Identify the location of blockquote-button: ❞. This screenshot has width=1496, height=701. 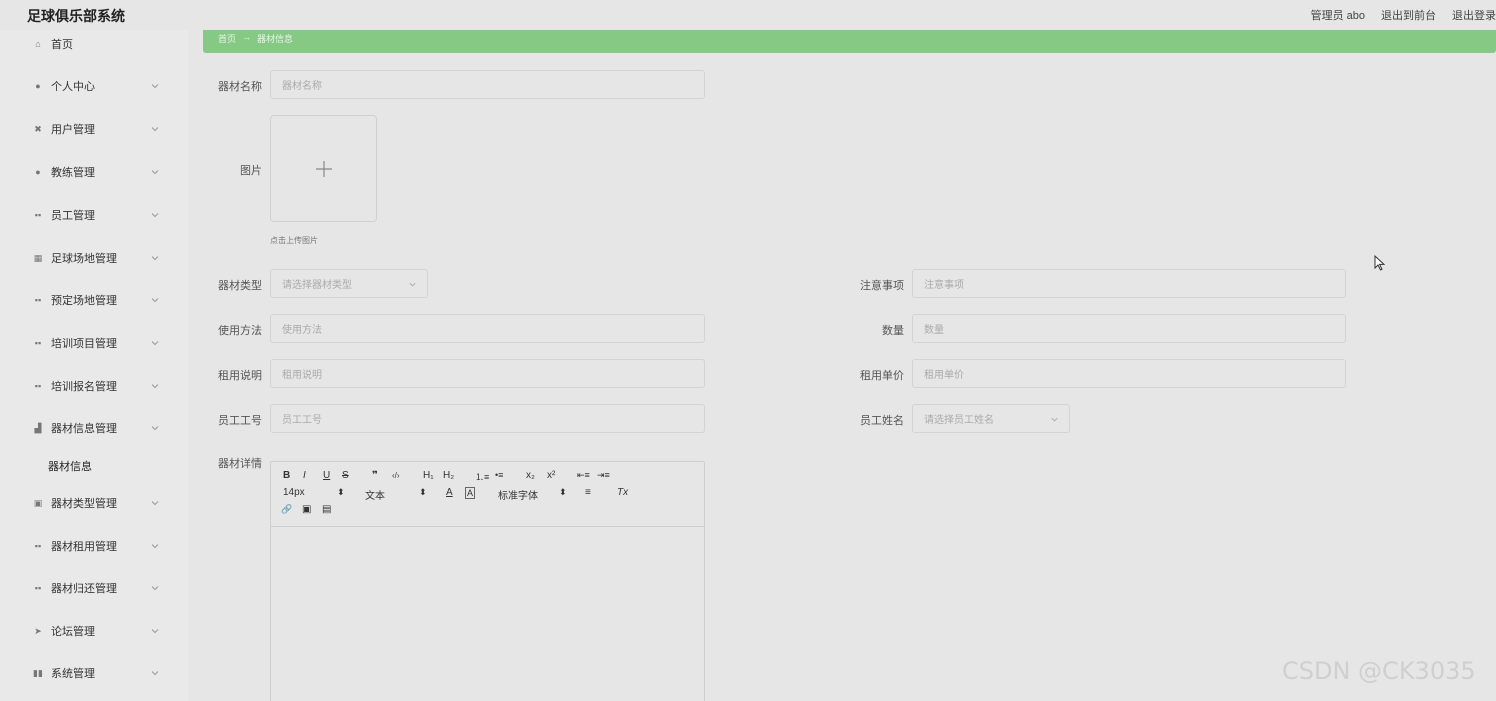
(375, 475).